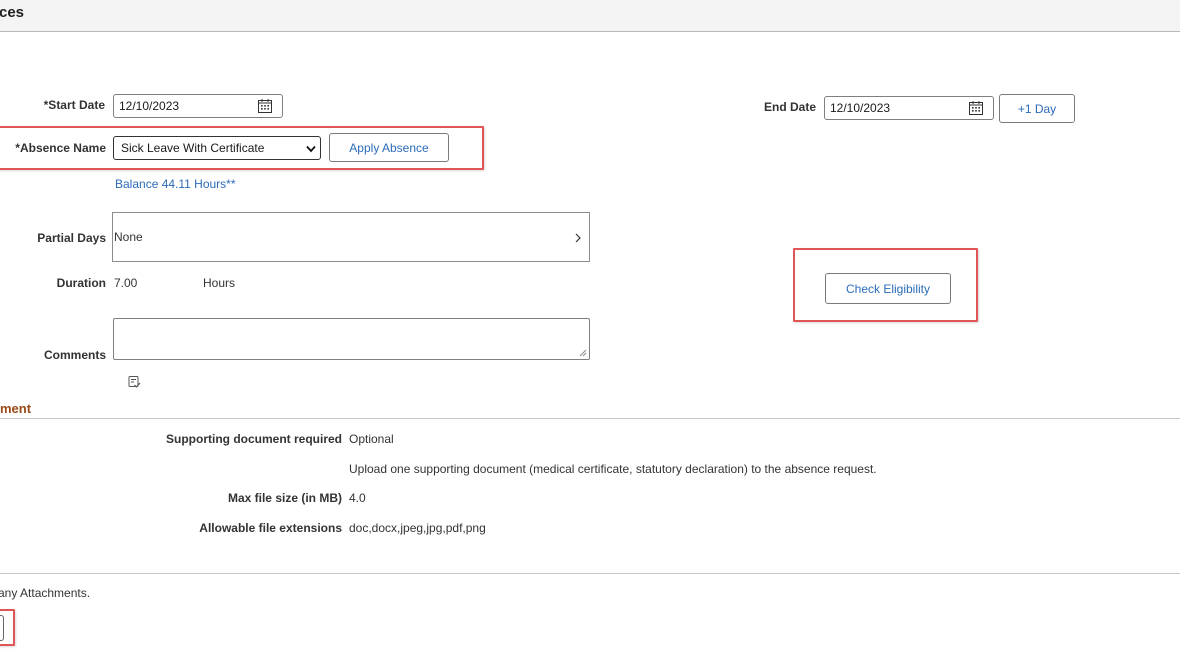 This screenshot has height=660, width=1180. What do you see at coordinates (284, 498) in the screenshot?
I see `max-file-size-label: Max file size (in MB)` at bounding box center [284, 498].